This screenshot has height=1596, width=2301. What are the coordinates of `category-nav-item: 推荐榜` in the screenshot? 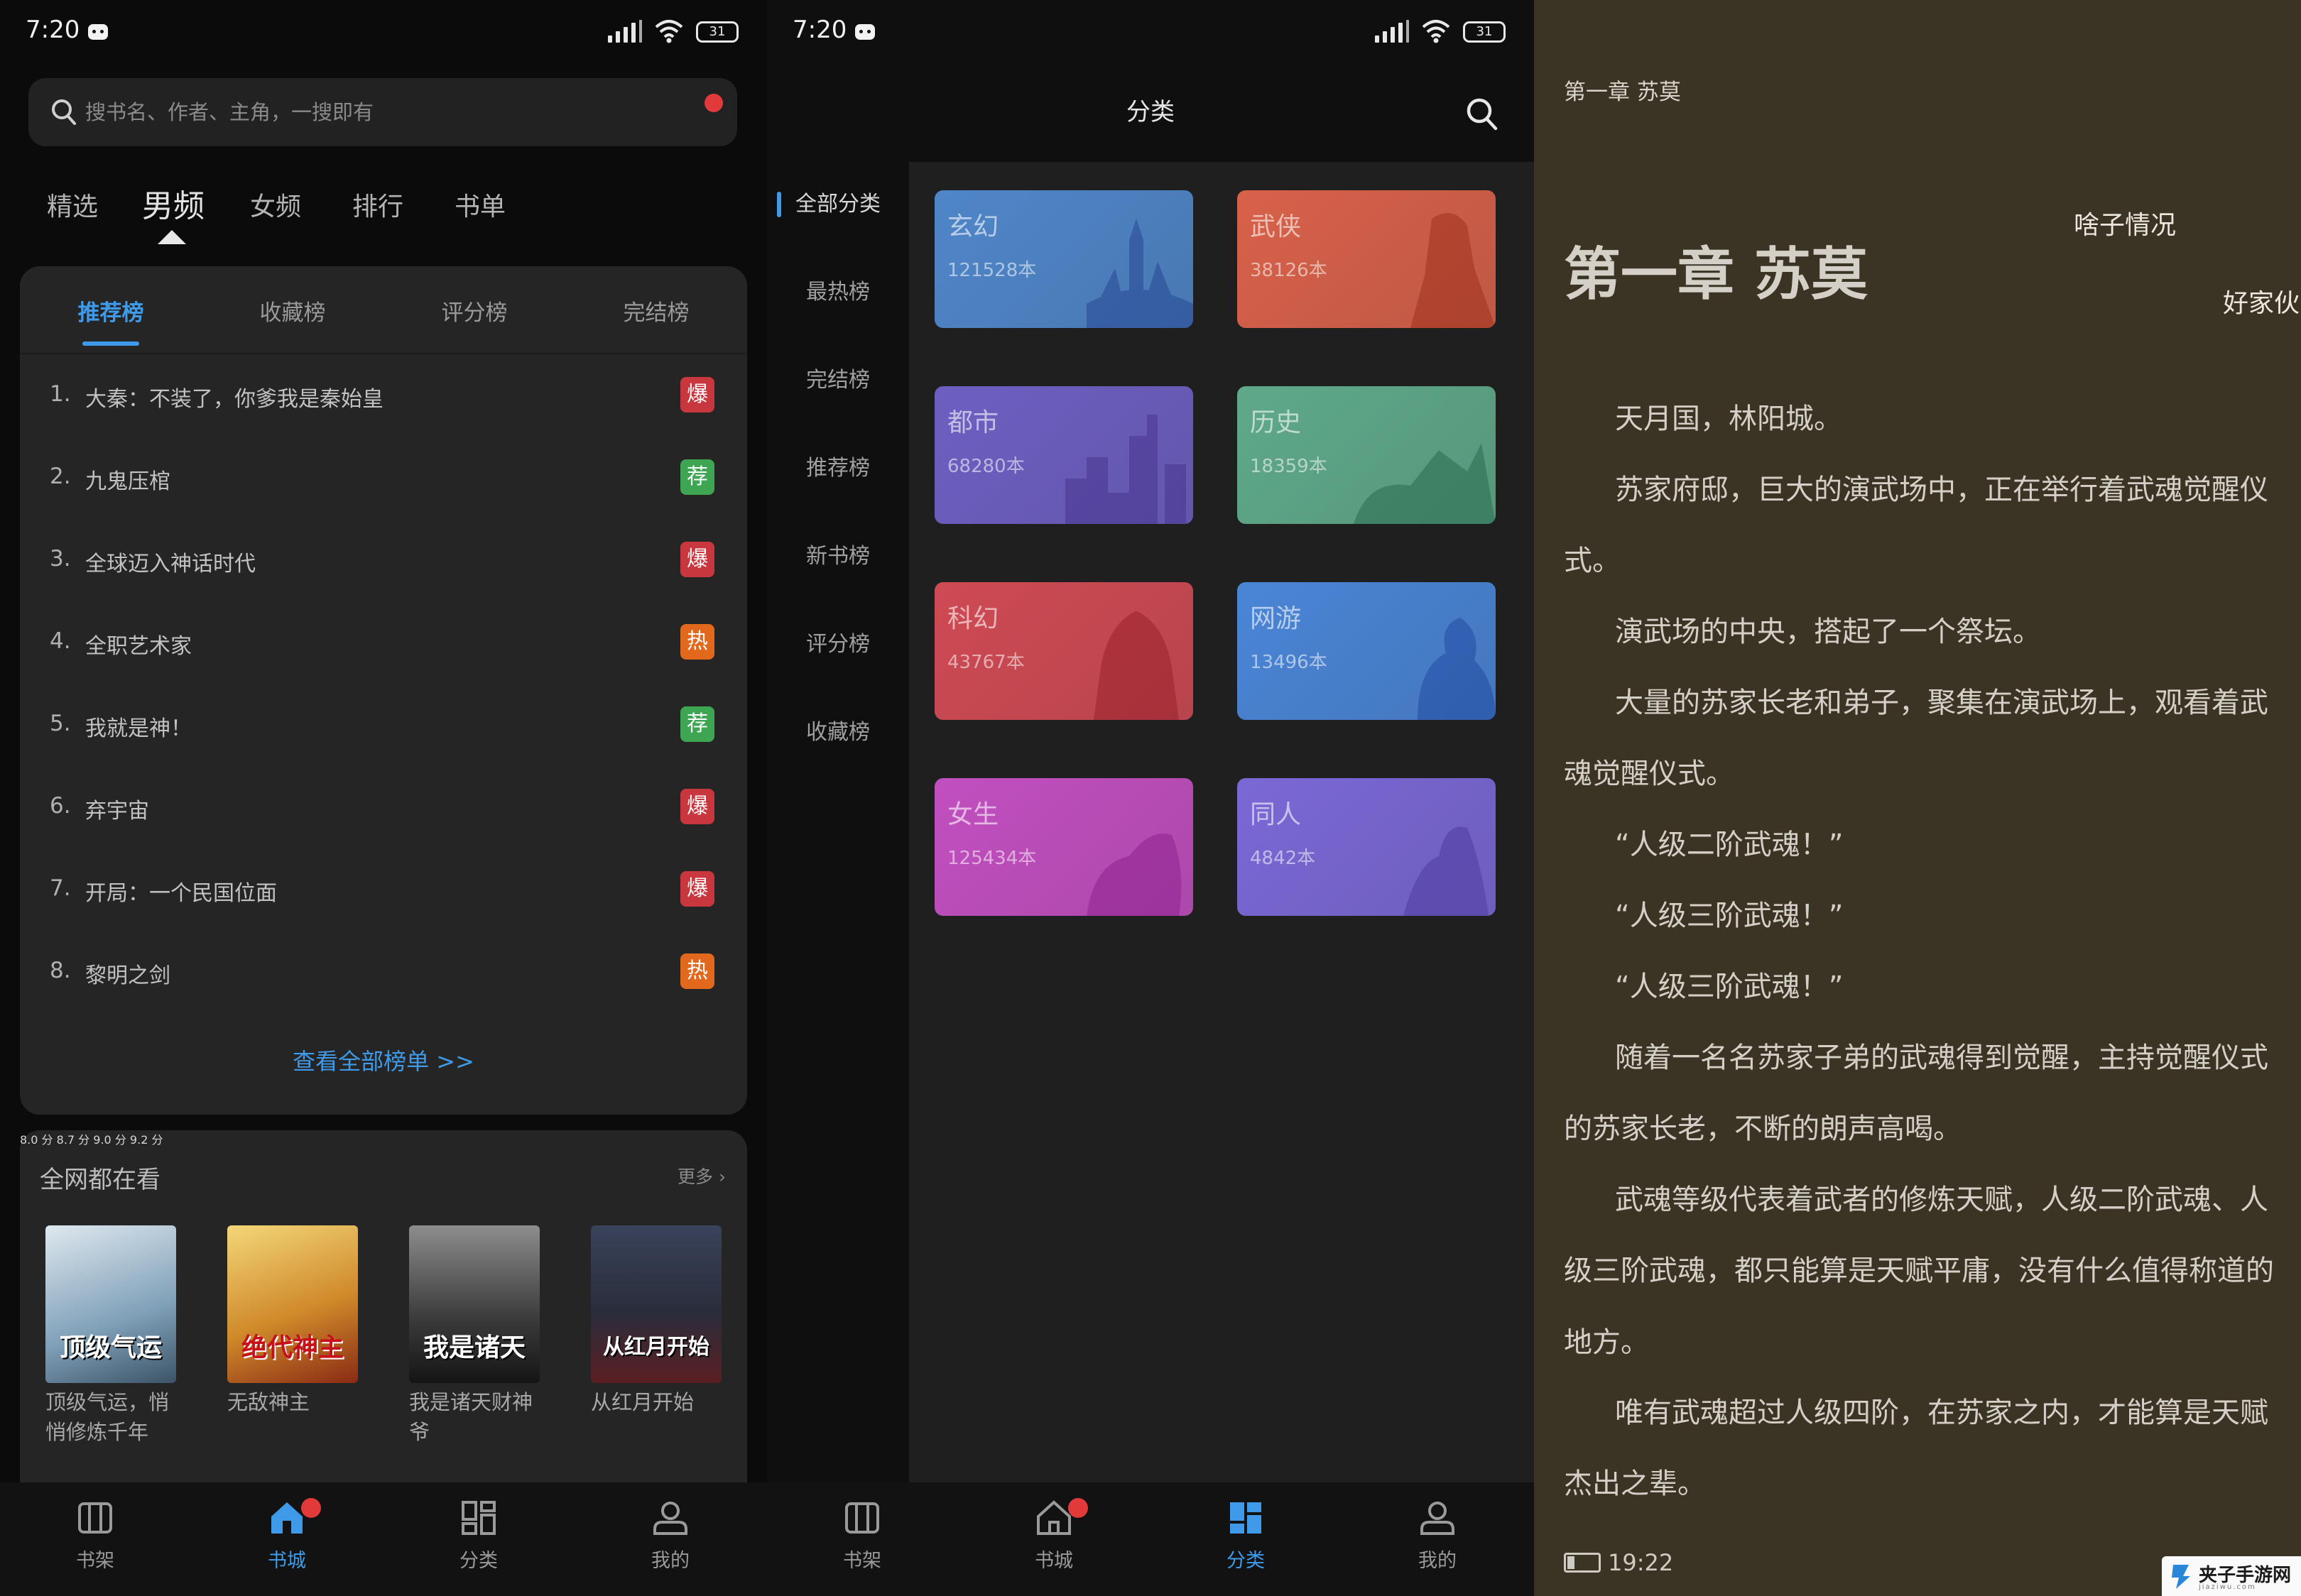 It's located at (838, 468).